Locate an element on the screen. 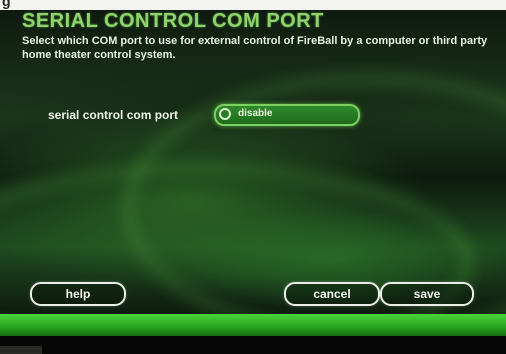  serial-port-value: disable is located at coordinates (255, 113).